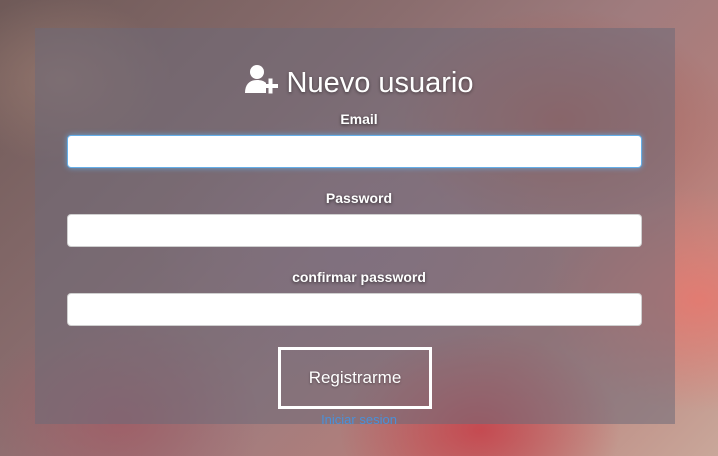  What do you see at coordinates (359, 198) in the screenshot?
I see `password-label: Password` at bounding box center [359, 198].